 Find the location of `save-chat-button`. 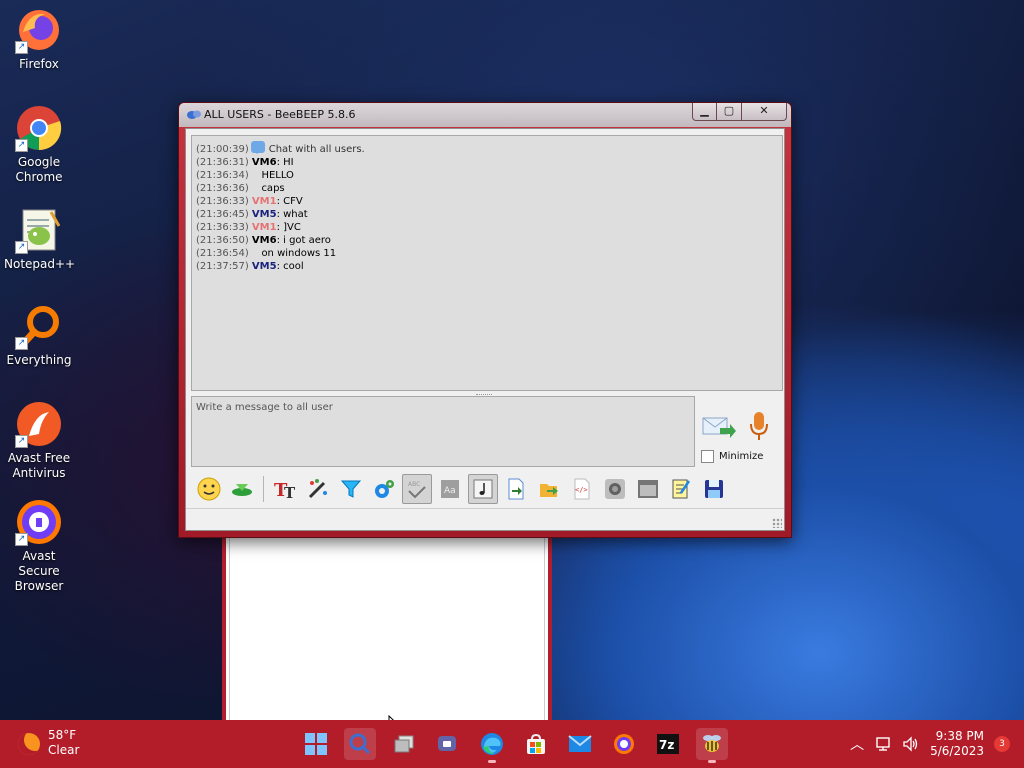

save-chat-button is located at coordinates (714, 489).